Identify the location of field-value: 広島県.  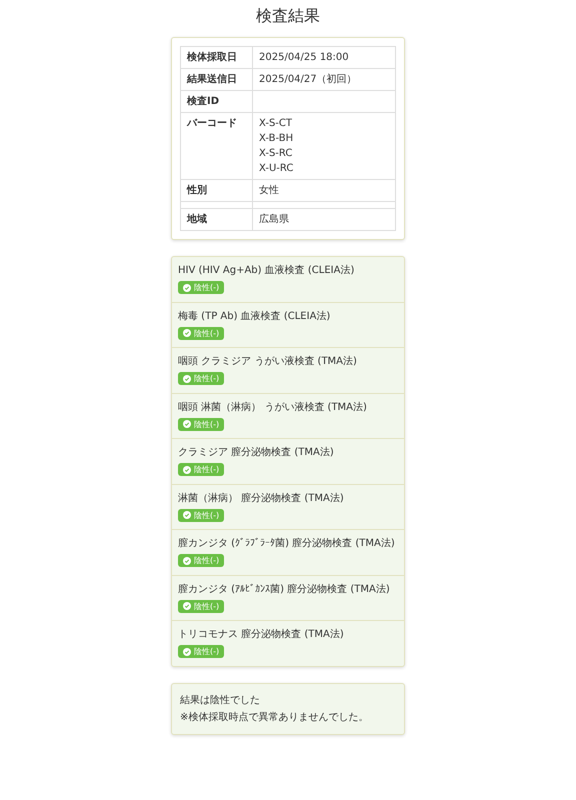
(324, 219).